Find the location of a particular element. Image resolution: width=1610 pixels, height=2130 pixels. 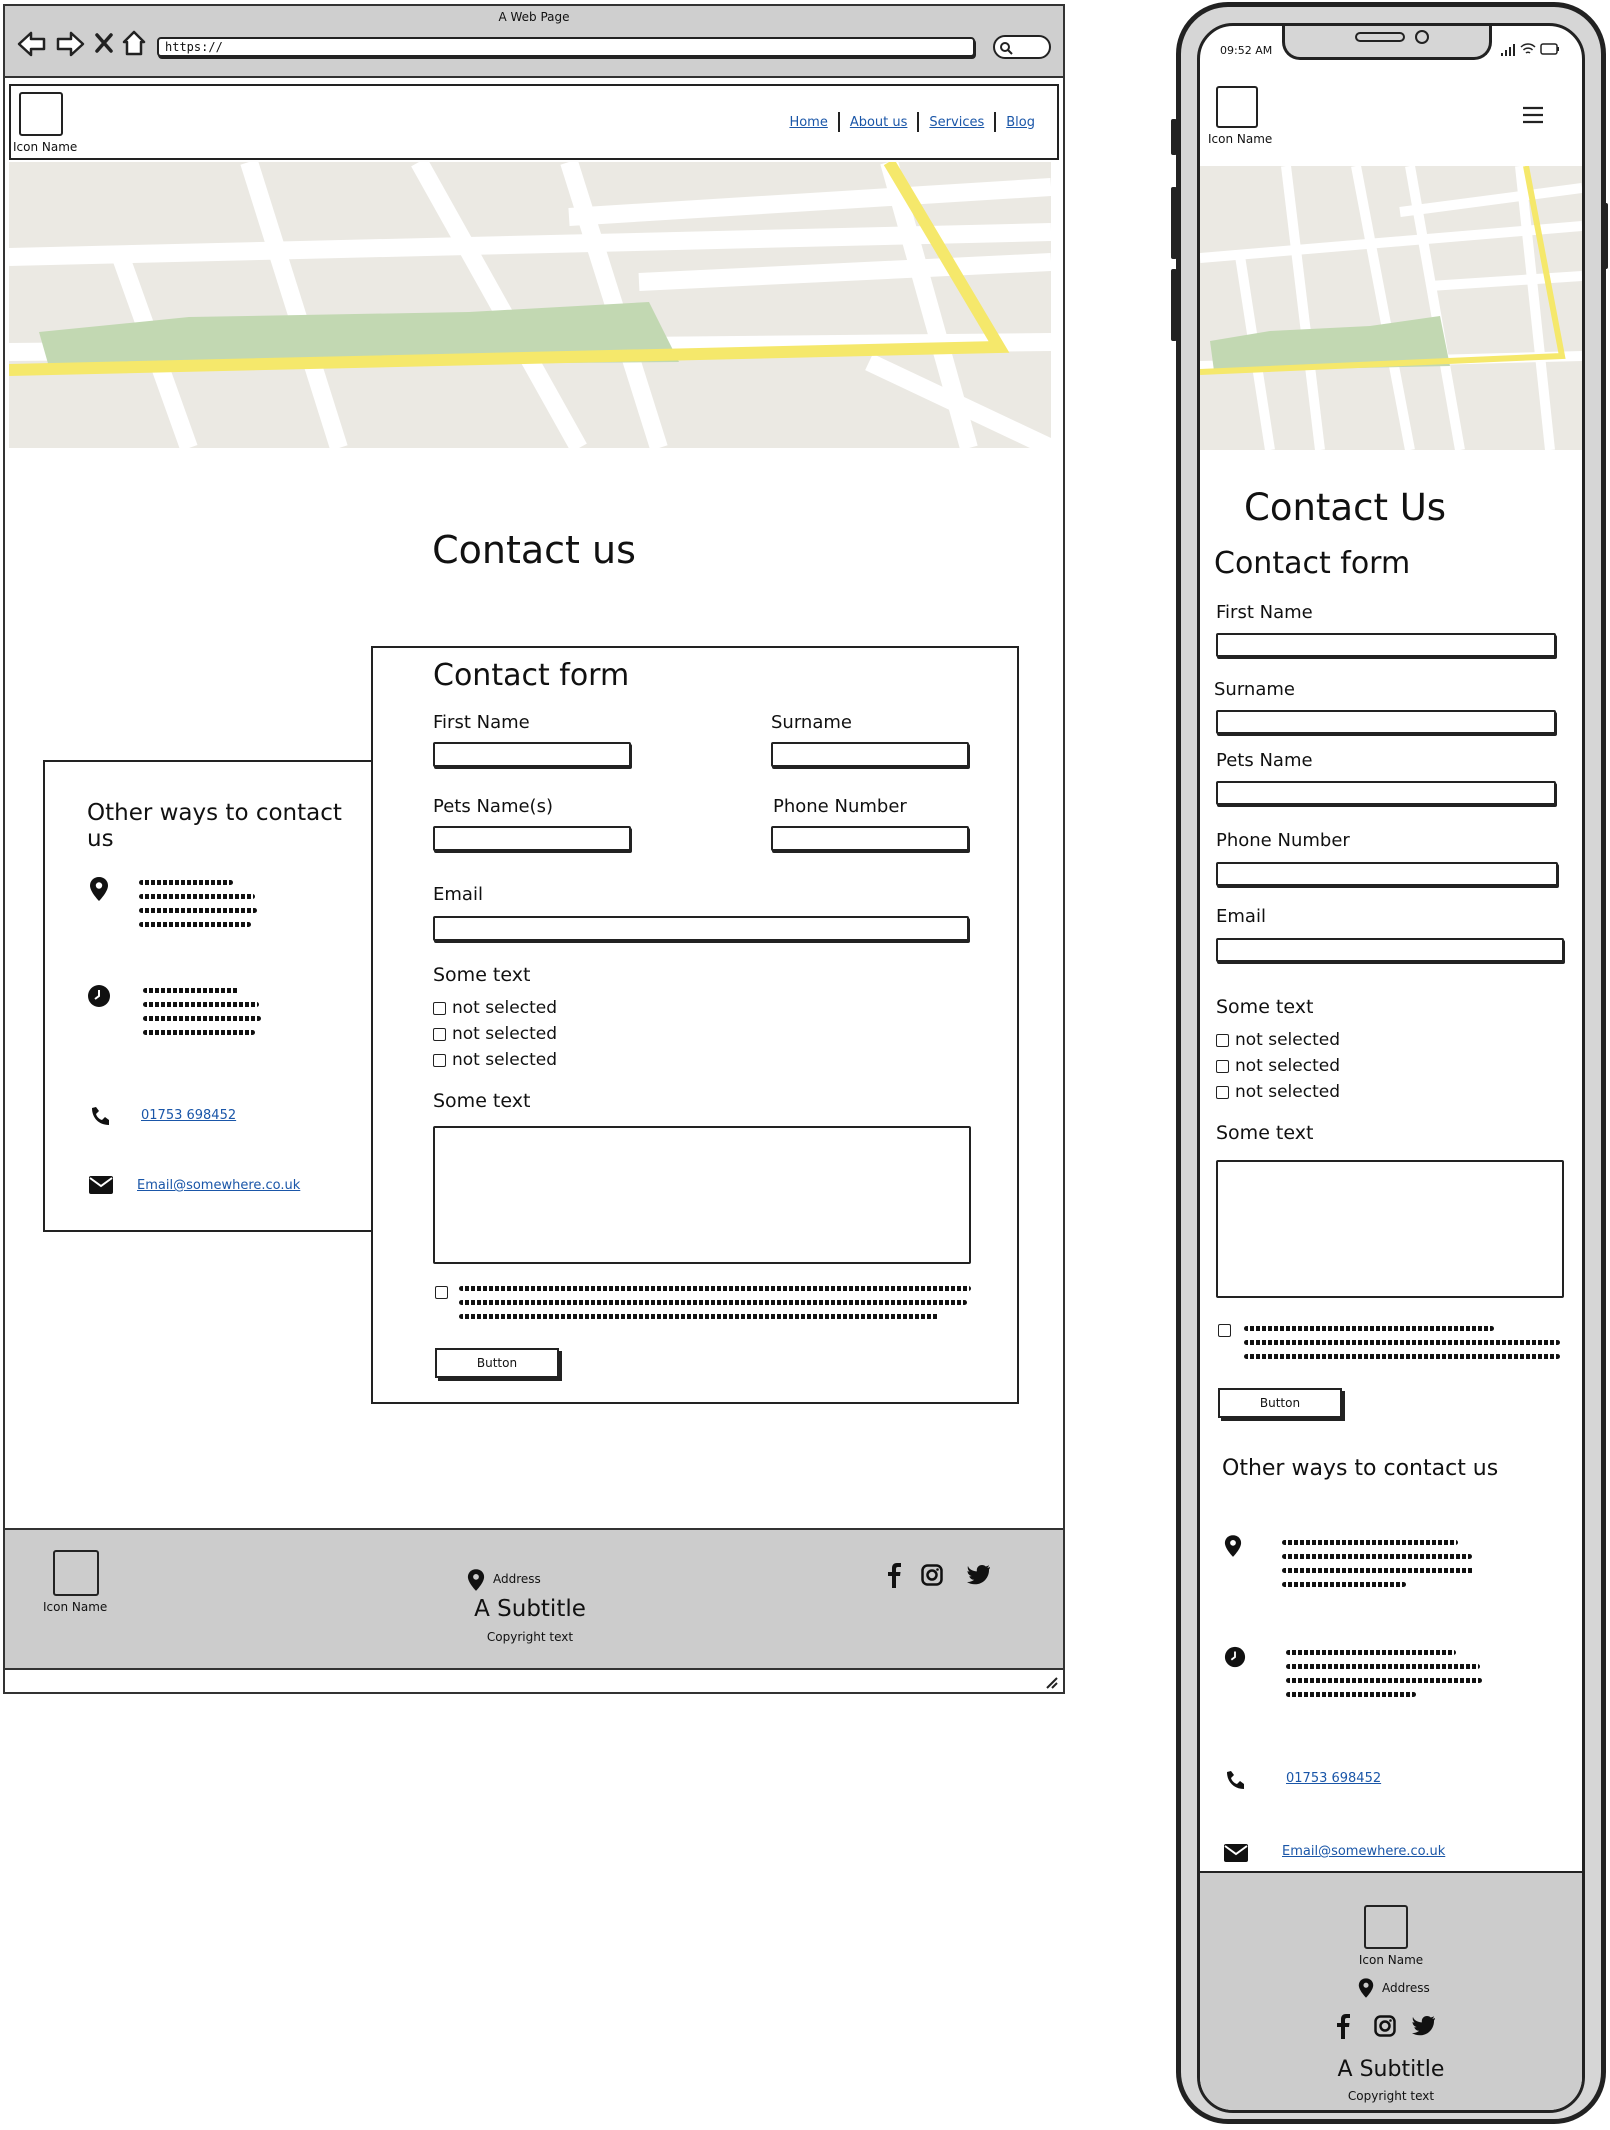

mobile-footer-logo-image is located at coordinates (1386, 1927).